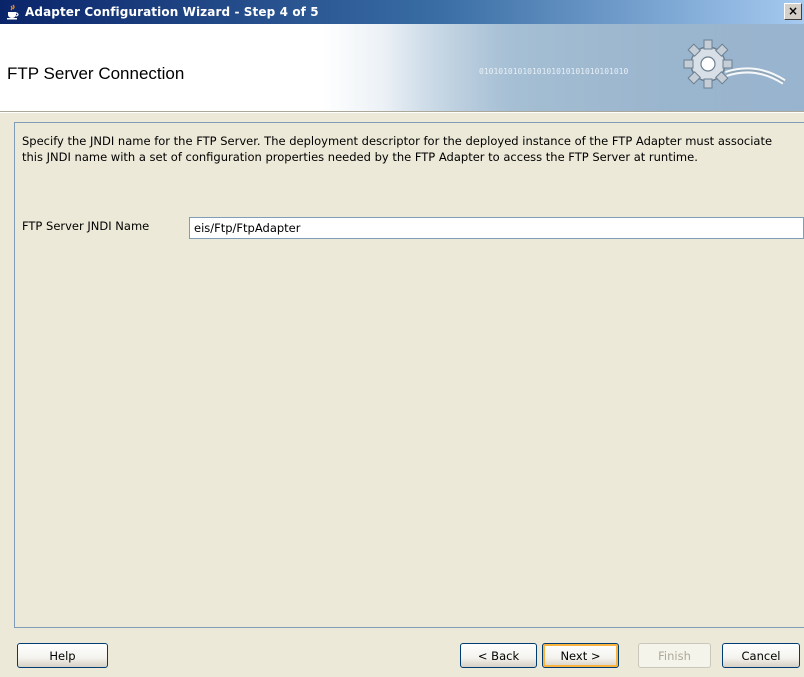 This screenshot has height=677, width=804. What do you see at coordinates (554, 71) in the screenshot?
I see `binary-art-text: 0101010101010101010101010101010` at bounding box center [554, 71].